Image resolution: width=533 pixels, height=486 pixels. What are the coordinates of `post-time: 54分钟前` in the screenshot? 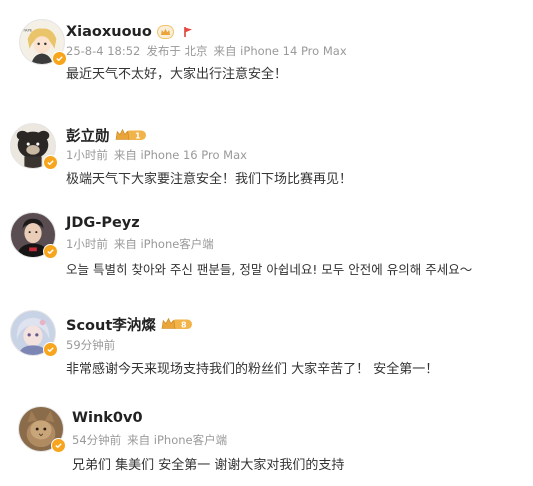 It's located at (97, 440).